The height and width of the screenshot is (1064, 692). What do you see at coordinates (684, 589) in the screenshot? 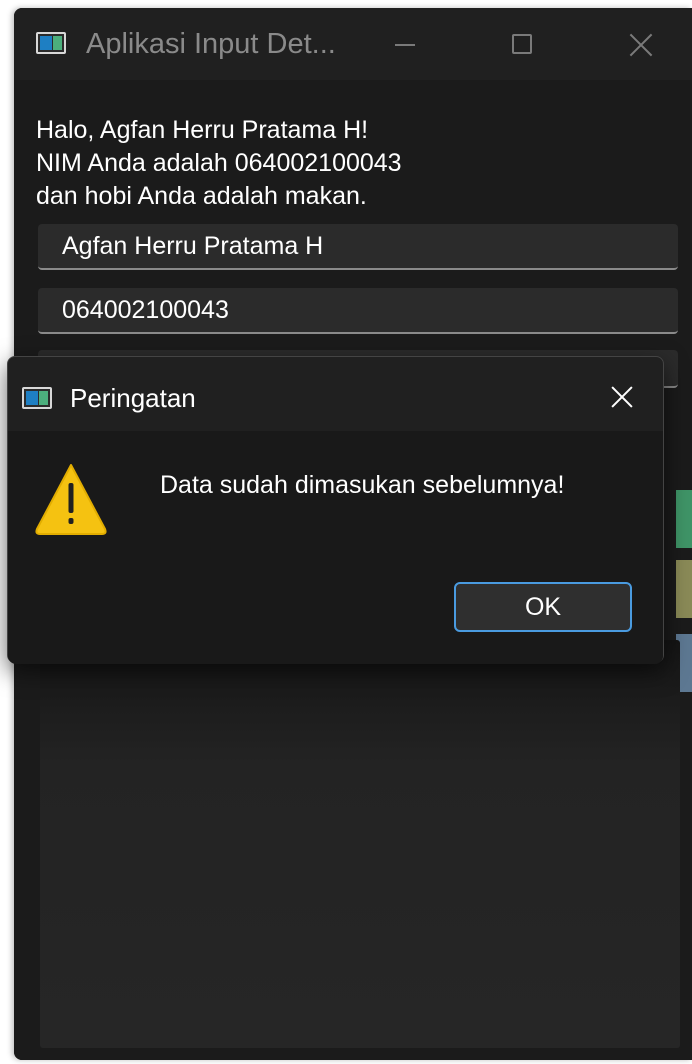
I see `secondary-button` at bounding box center [684, 589].